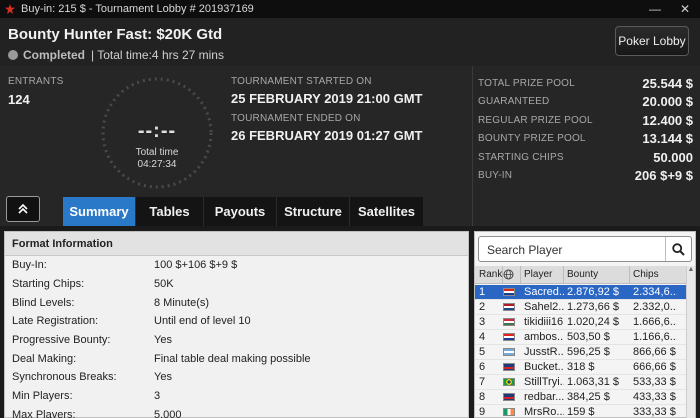  Describe the element at coordinates (13, 55) in the screenshot. I see `status-dot-icon` at that location.